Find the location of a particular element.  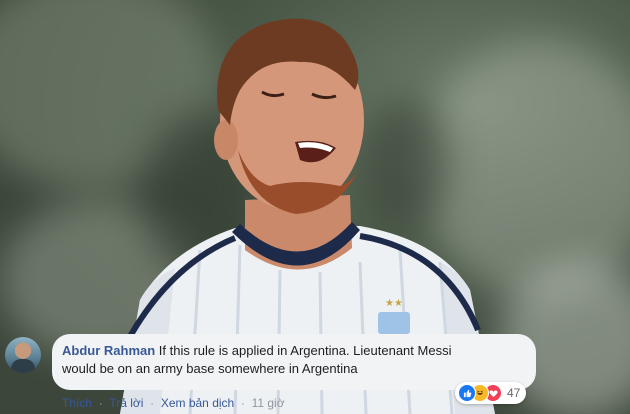

like-link: Thích is located at coordinates (77, 403).